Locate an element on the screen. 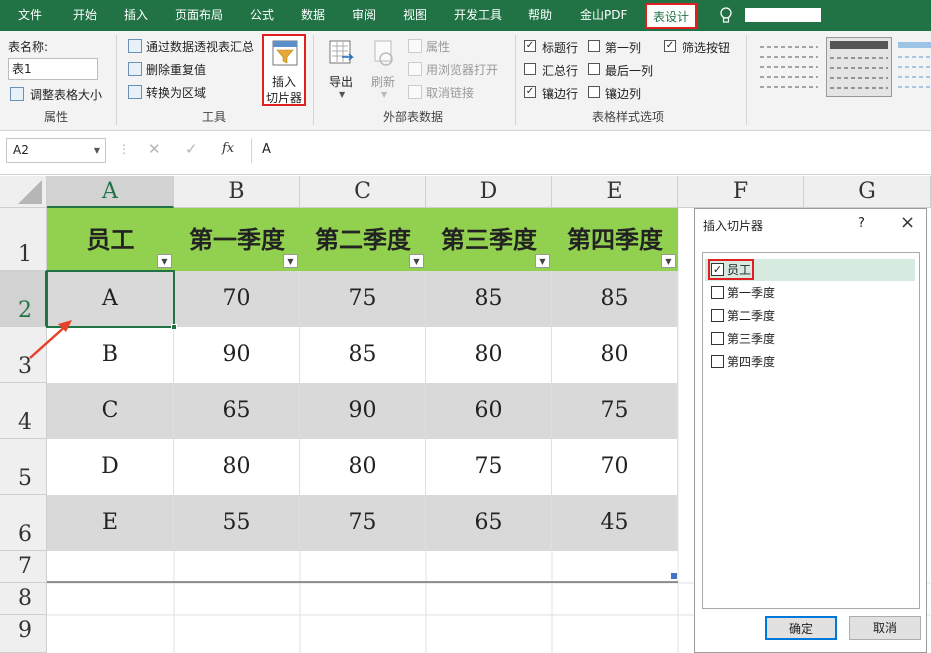  separator is located at coordinates (116, 80).